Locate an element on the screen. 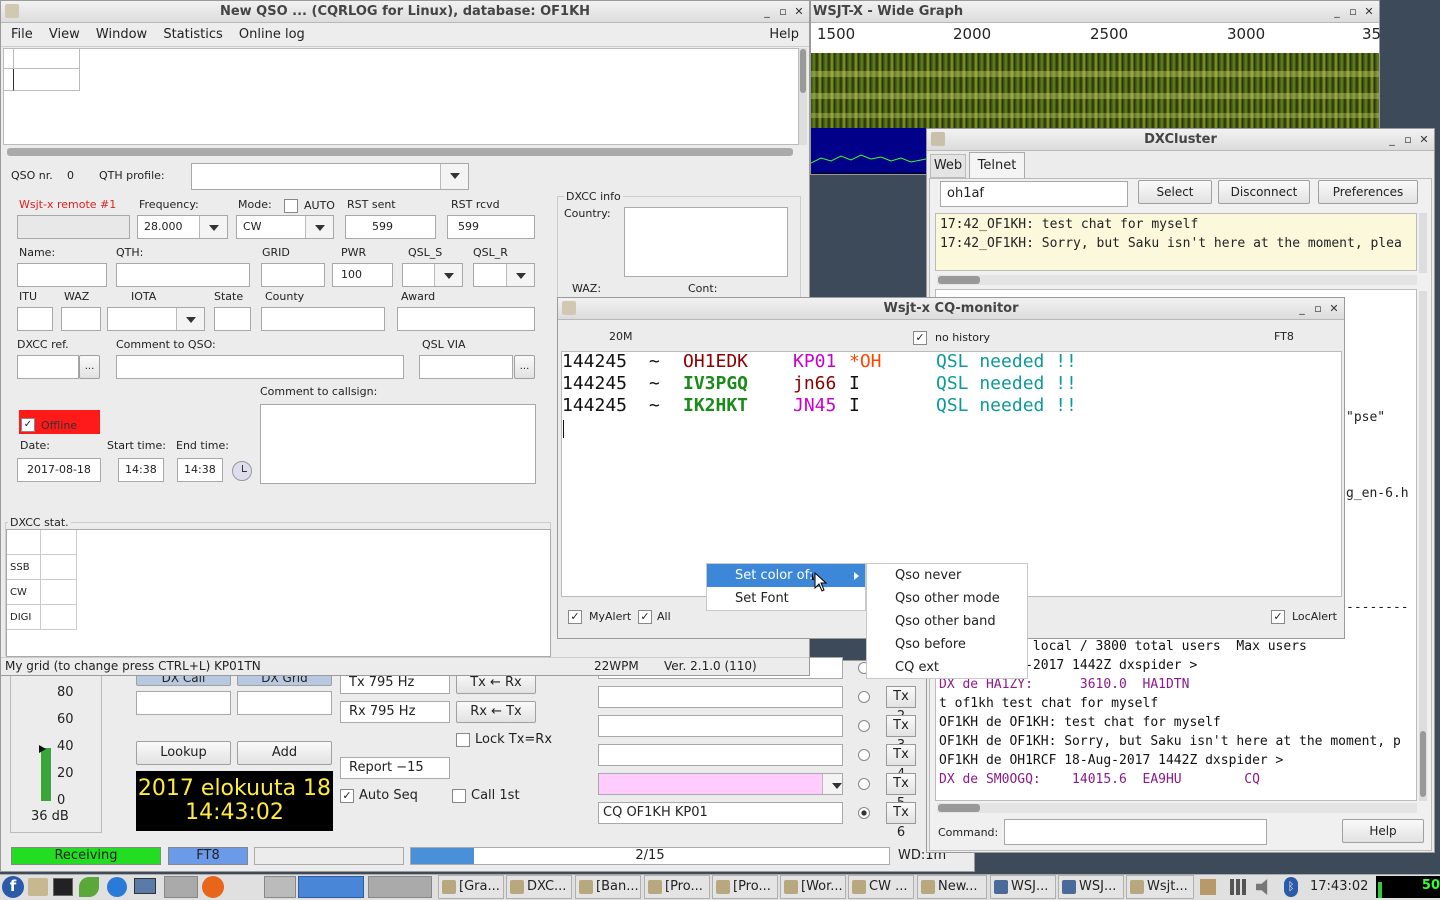 This screenshot has height=900, width=1440. name-input is located at coordinates (62, 275).